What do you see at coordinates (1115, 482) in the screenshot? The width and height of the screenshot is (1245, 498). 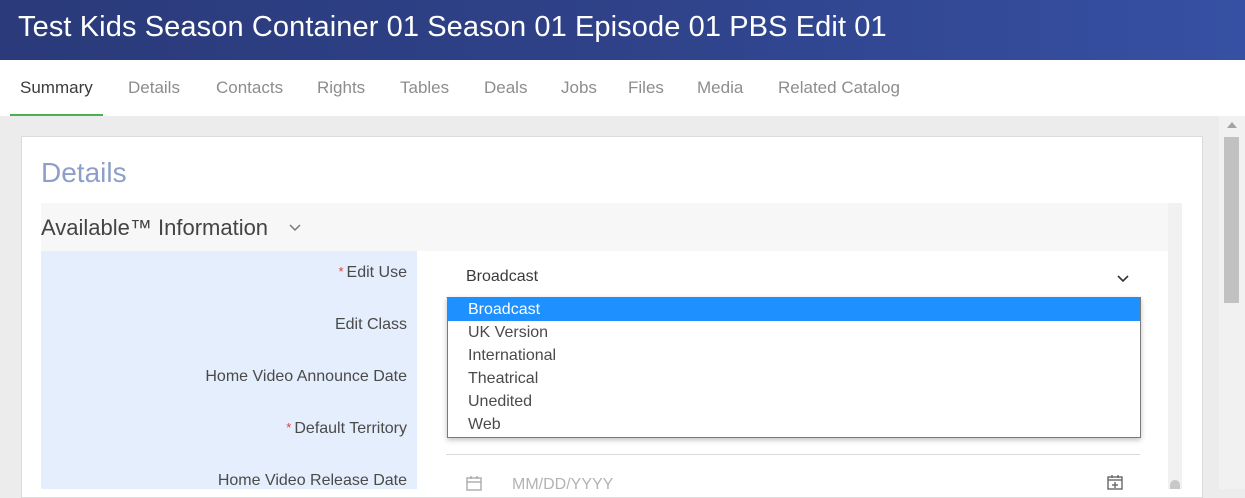 I see `calendar-add-icon` at bounding box center [1115, 482].